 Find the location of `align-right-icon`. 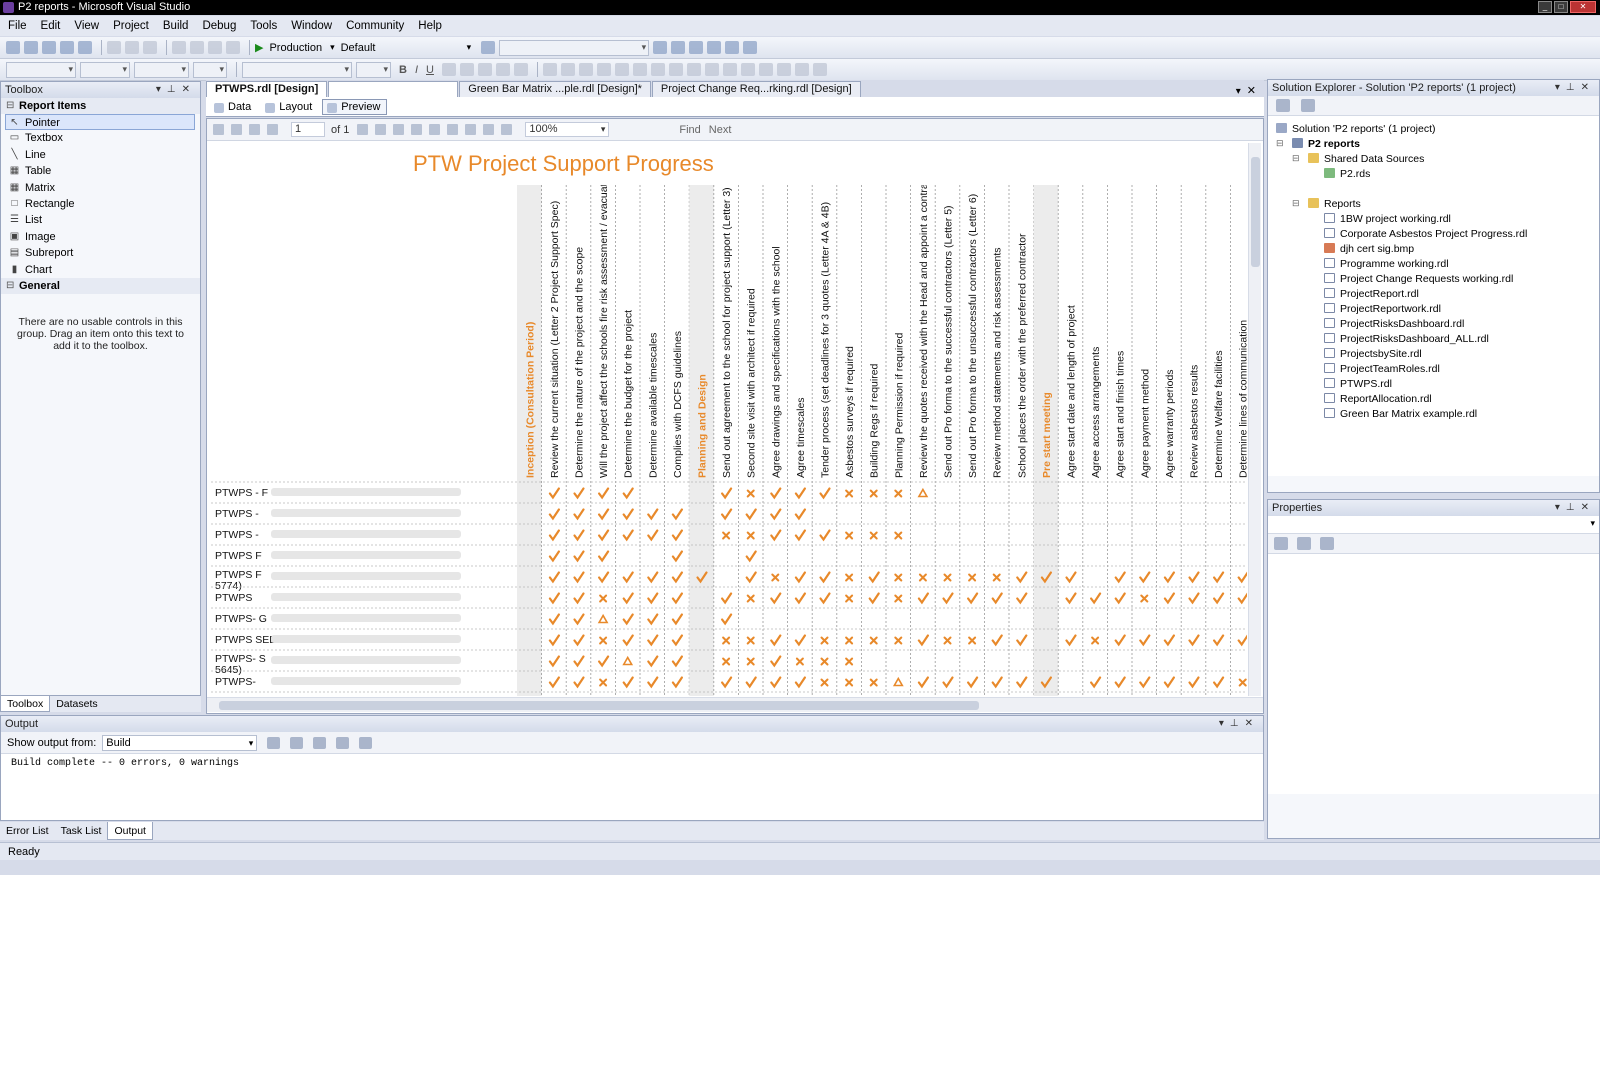

align-right-icon is located at coordinates (520, 69).